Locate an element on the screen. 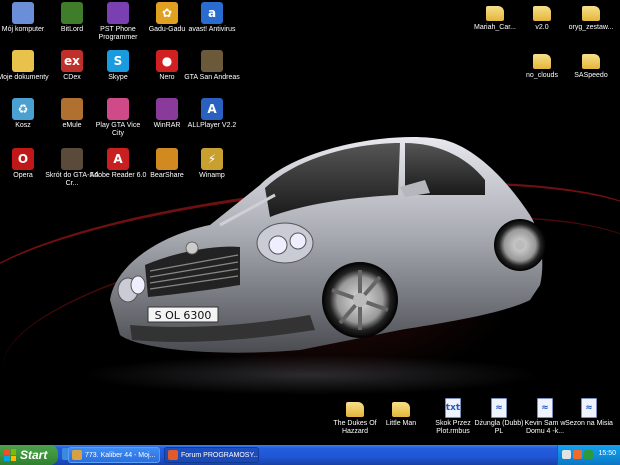  start-button: Start is located at coordinates (29, 455).